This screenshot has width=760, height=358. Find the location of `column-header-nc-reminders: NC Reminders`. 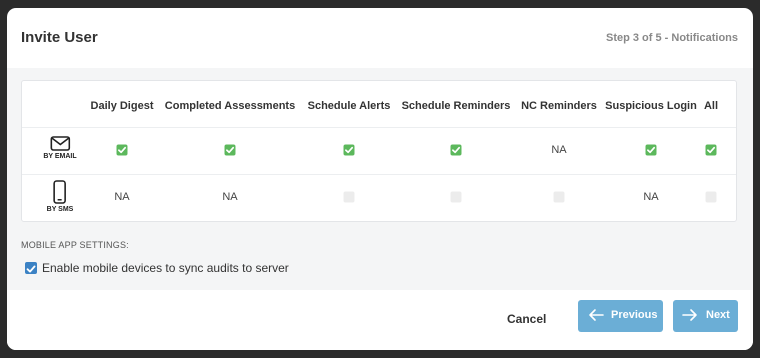

column-header-nc-reminders: NC Reminders is located at coordinates (559, 106).